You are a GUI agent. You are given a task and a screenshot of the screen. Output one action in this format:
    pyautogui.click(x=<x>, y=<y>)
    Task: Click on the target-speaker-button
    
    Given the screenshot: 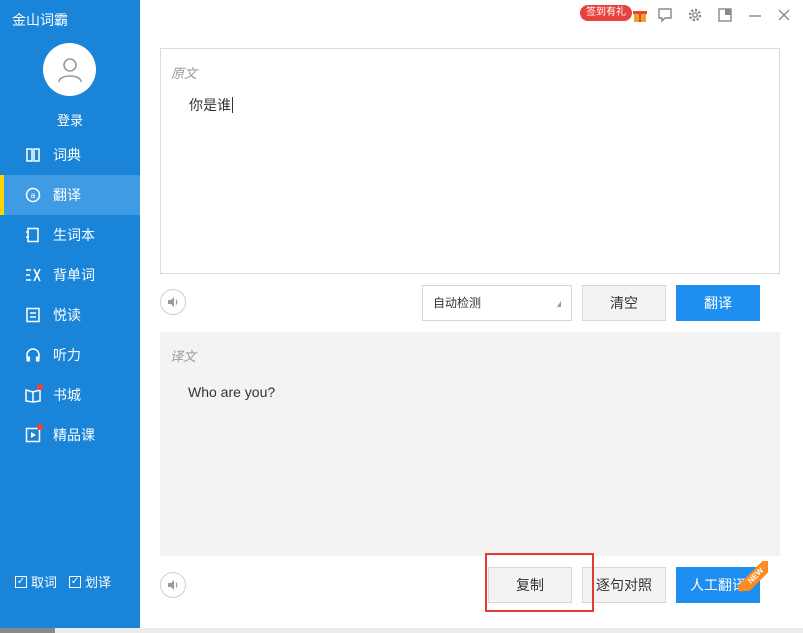 What is the action you would take?
    pyautogui.click(x=173, y=585)
    